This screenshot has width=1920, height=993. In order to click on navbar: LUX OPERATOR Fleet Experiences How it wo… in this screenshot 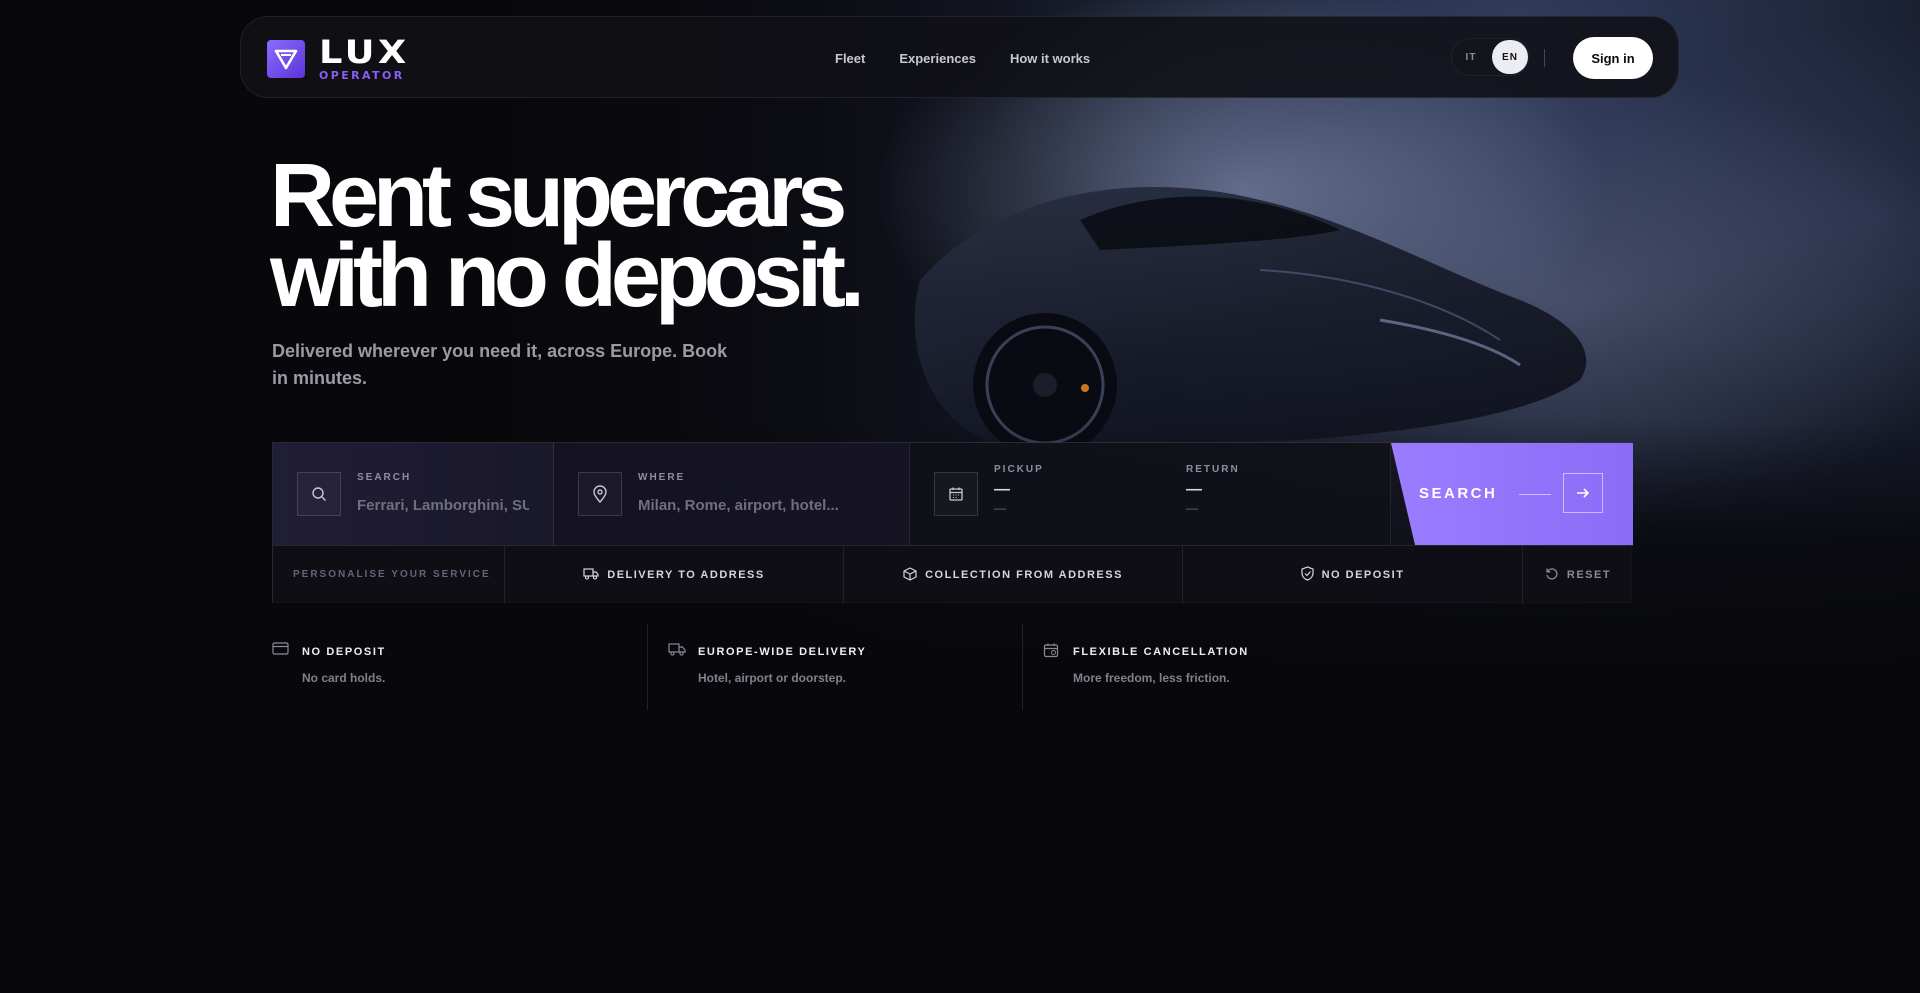, I will do `click(959, 57)`.